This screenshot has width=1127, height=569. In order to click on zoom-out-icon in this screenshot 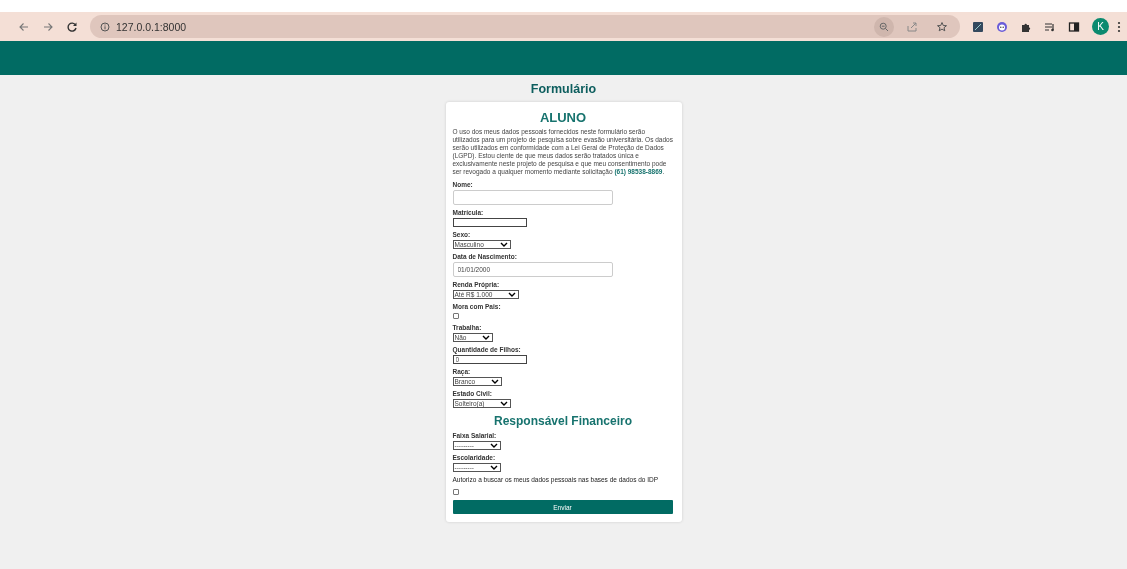, I will do `click(884, 26)`.